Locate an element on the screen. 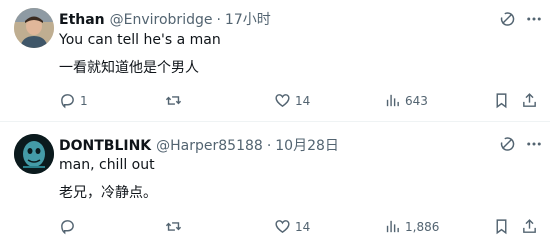 The height and width of the screenshot is (247, 550). action-bar: 1 14 643 is located at coordinates (297, 102).